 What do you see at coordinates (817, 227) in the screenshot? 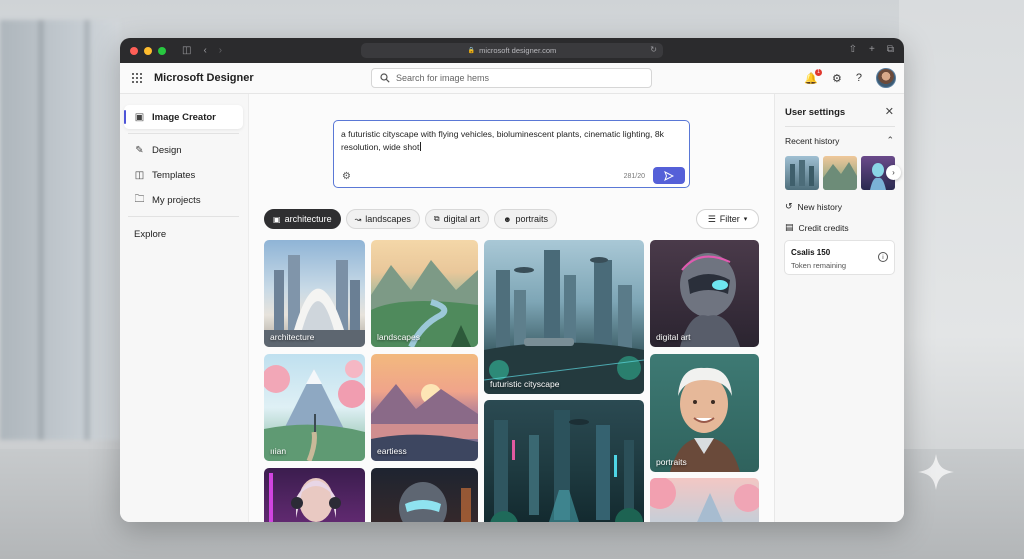
I see `credit-credits-link: ▤ Credit credits` at bounding box center [817, 227].